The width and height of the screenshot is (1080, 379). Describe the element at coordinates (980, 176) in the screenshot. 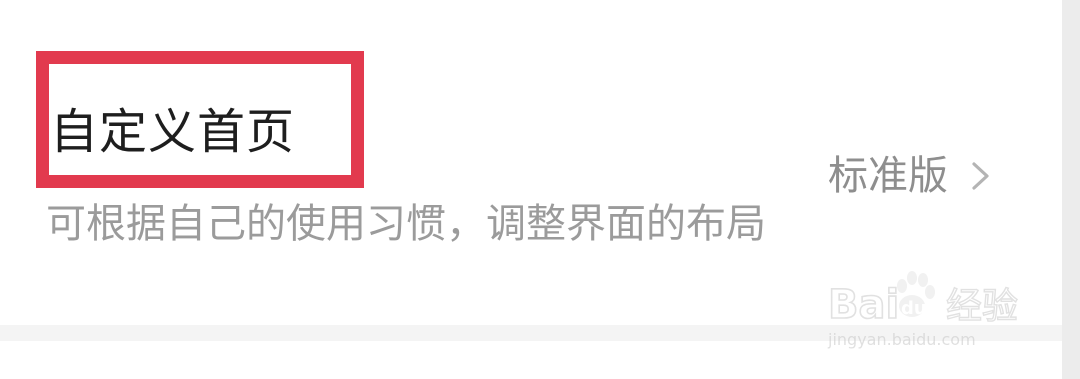

I see `chevron-right-icon` at that location.